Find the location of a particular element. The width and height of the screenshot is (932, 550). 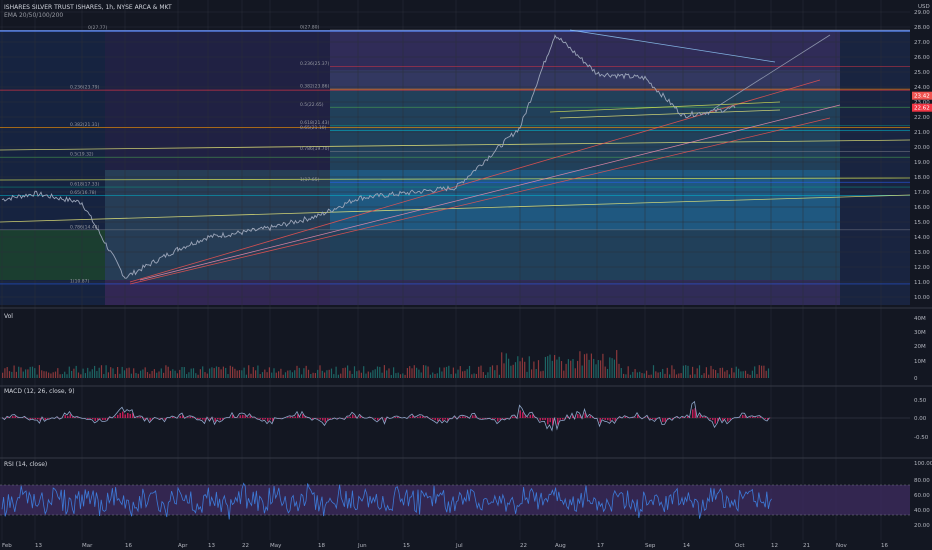

background-band is located at coordinates (875, 167).